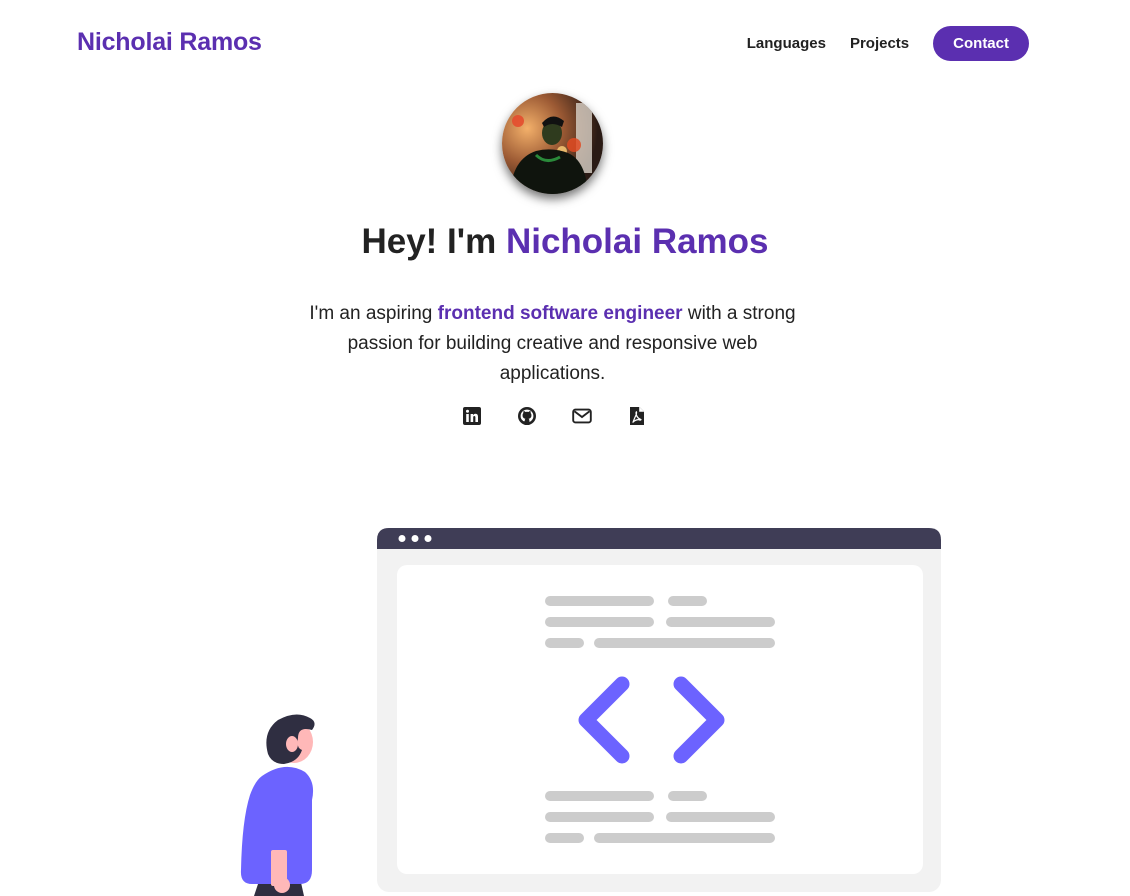  I want to click on person-graphic, so click(277, 805).